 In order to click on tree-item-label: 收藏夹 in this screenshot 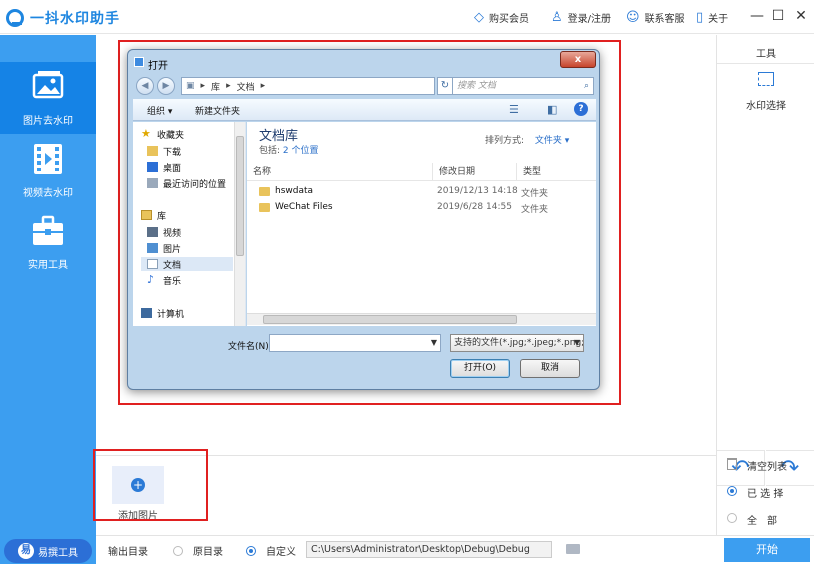, I will do `click(171, 135)`.